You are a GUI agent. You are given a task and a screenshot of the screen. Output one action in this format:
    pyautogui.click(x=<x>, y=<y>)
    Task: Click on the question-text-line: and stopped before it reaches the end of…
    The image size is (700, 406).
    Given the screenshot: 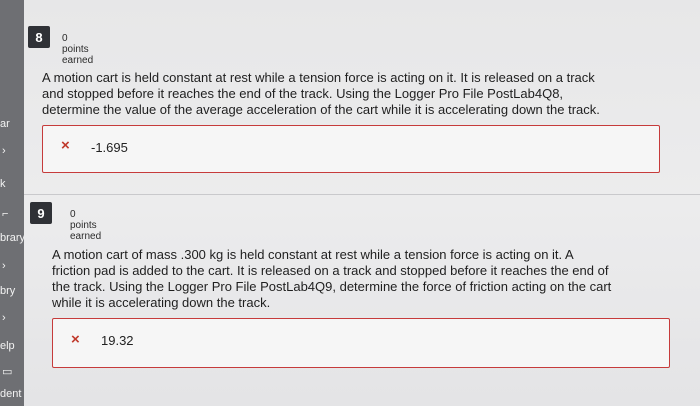 What is the action you would take?
    pyautogui.click(x=303, y=93)
    